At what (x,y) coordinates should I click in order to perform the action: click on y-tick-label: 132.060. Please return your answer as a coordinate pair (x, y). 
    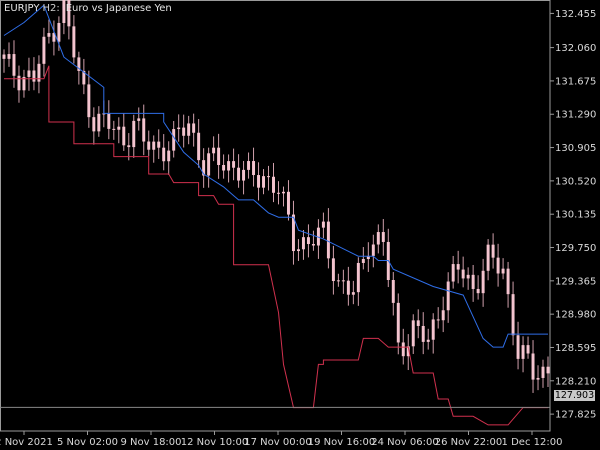
    Looking at the image, I should click on (575, 48).